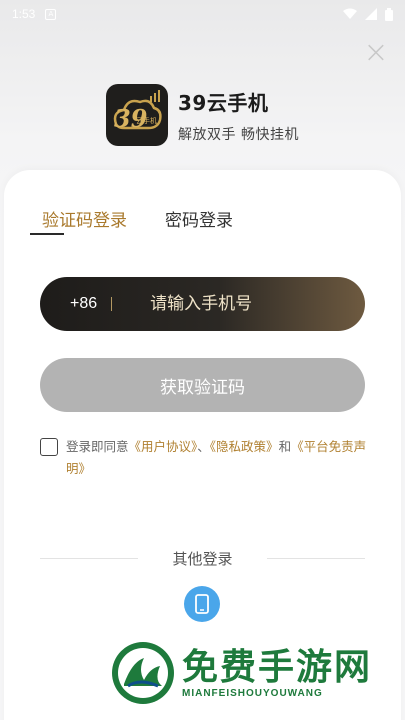 Image resolution: width=405 pixels, height=720 pixels. What do you see at coordinates (137, 115) in the screenshot?
I see `app-logo: 39 云手机` at bounding box center [137, 115].